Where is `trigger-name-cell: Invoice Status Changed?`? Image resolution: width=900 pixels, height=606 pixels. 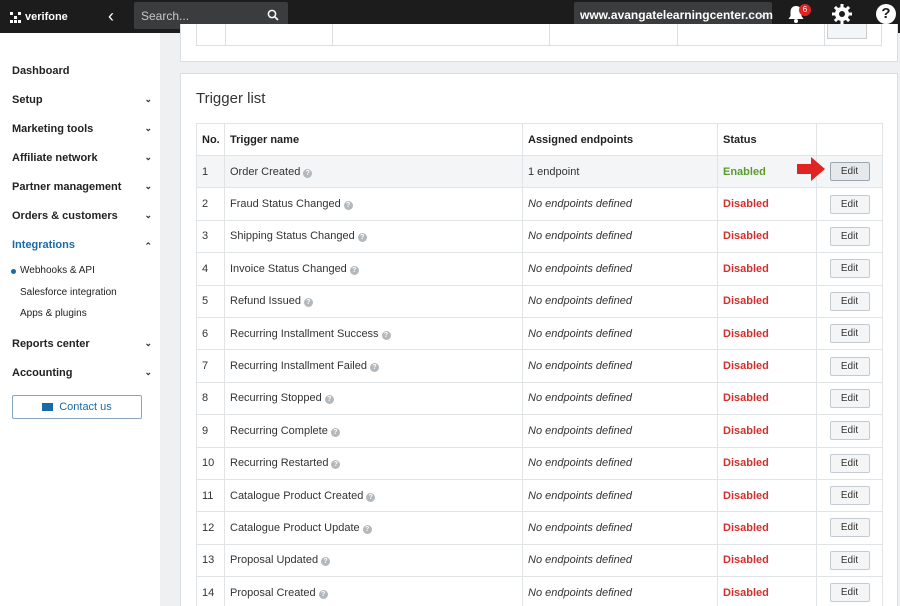 trigger-name-cell: Invoice Status Changed? is located at coordinates (373, 269).